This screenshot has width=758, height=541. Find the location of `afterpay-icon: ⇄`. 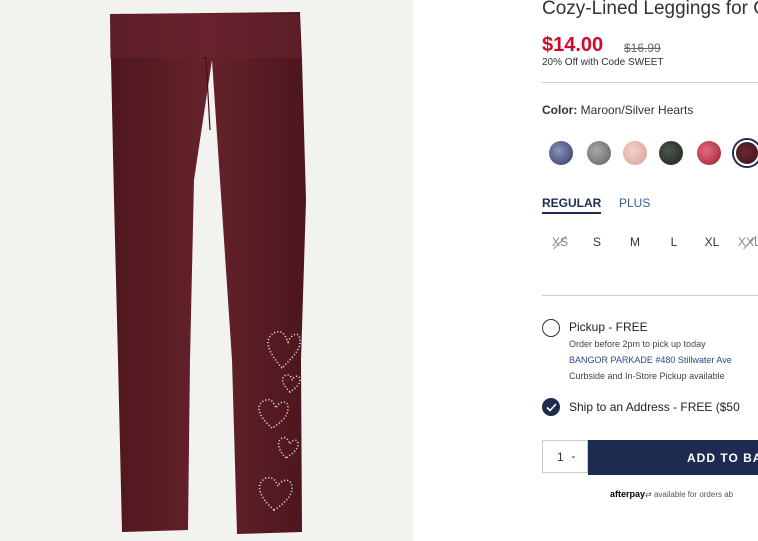

afterpay-icon: ⇄ is located at coordinates (648, 494).